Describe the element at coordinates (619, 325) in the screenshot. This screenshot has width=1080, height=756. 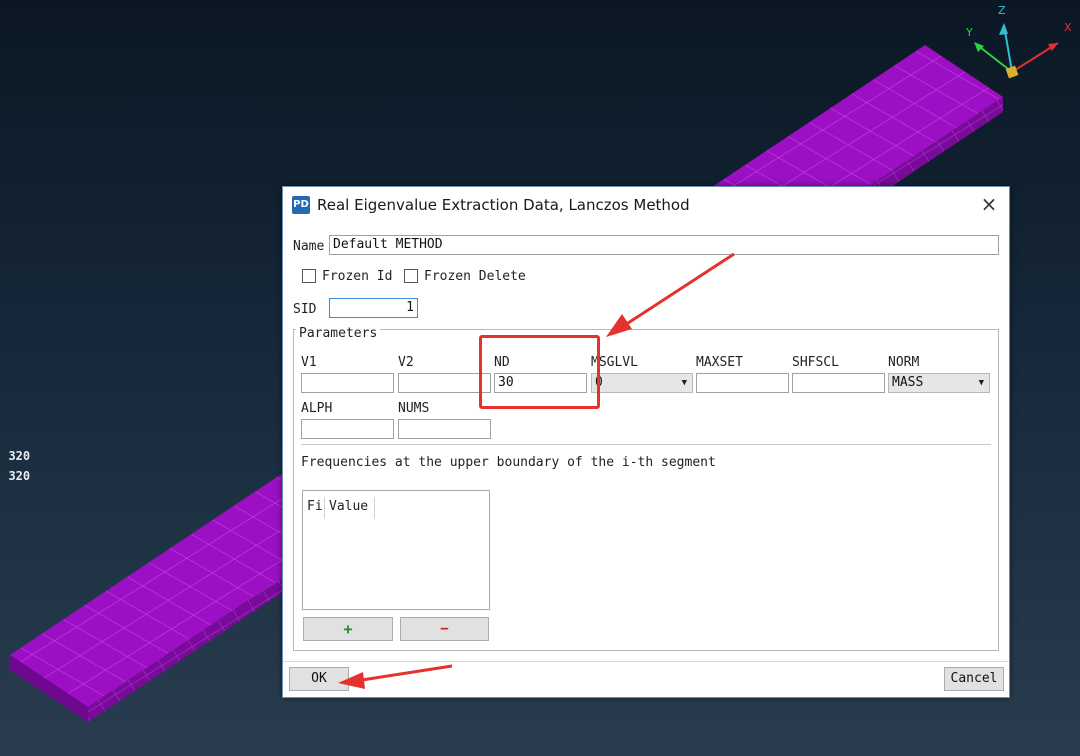
I see `arrow-to-nd-icon` at that location.